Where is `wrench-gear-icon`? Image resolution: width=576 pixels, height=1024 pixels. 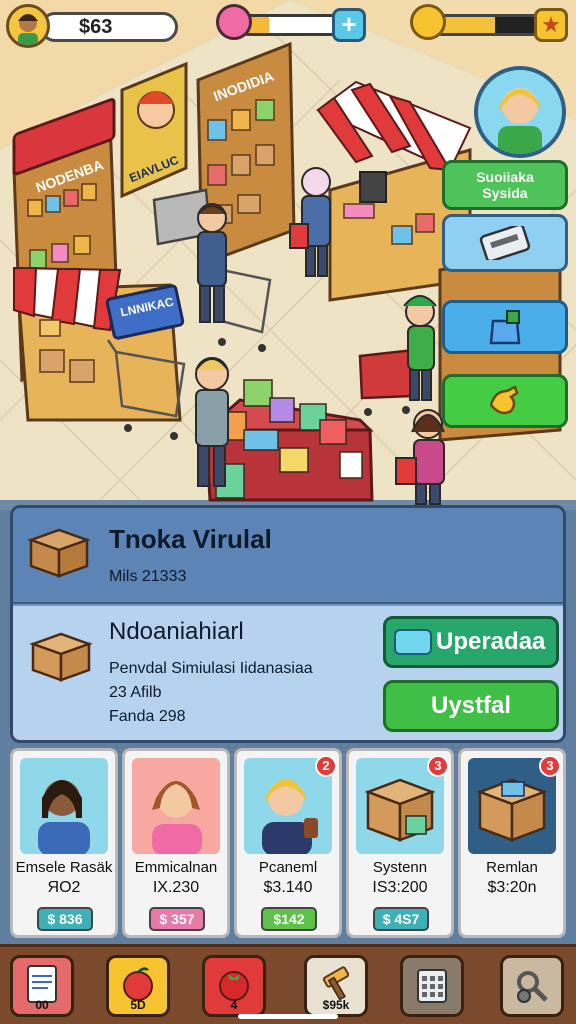 wrench-gear-icon is located at coordinates (532, 987).